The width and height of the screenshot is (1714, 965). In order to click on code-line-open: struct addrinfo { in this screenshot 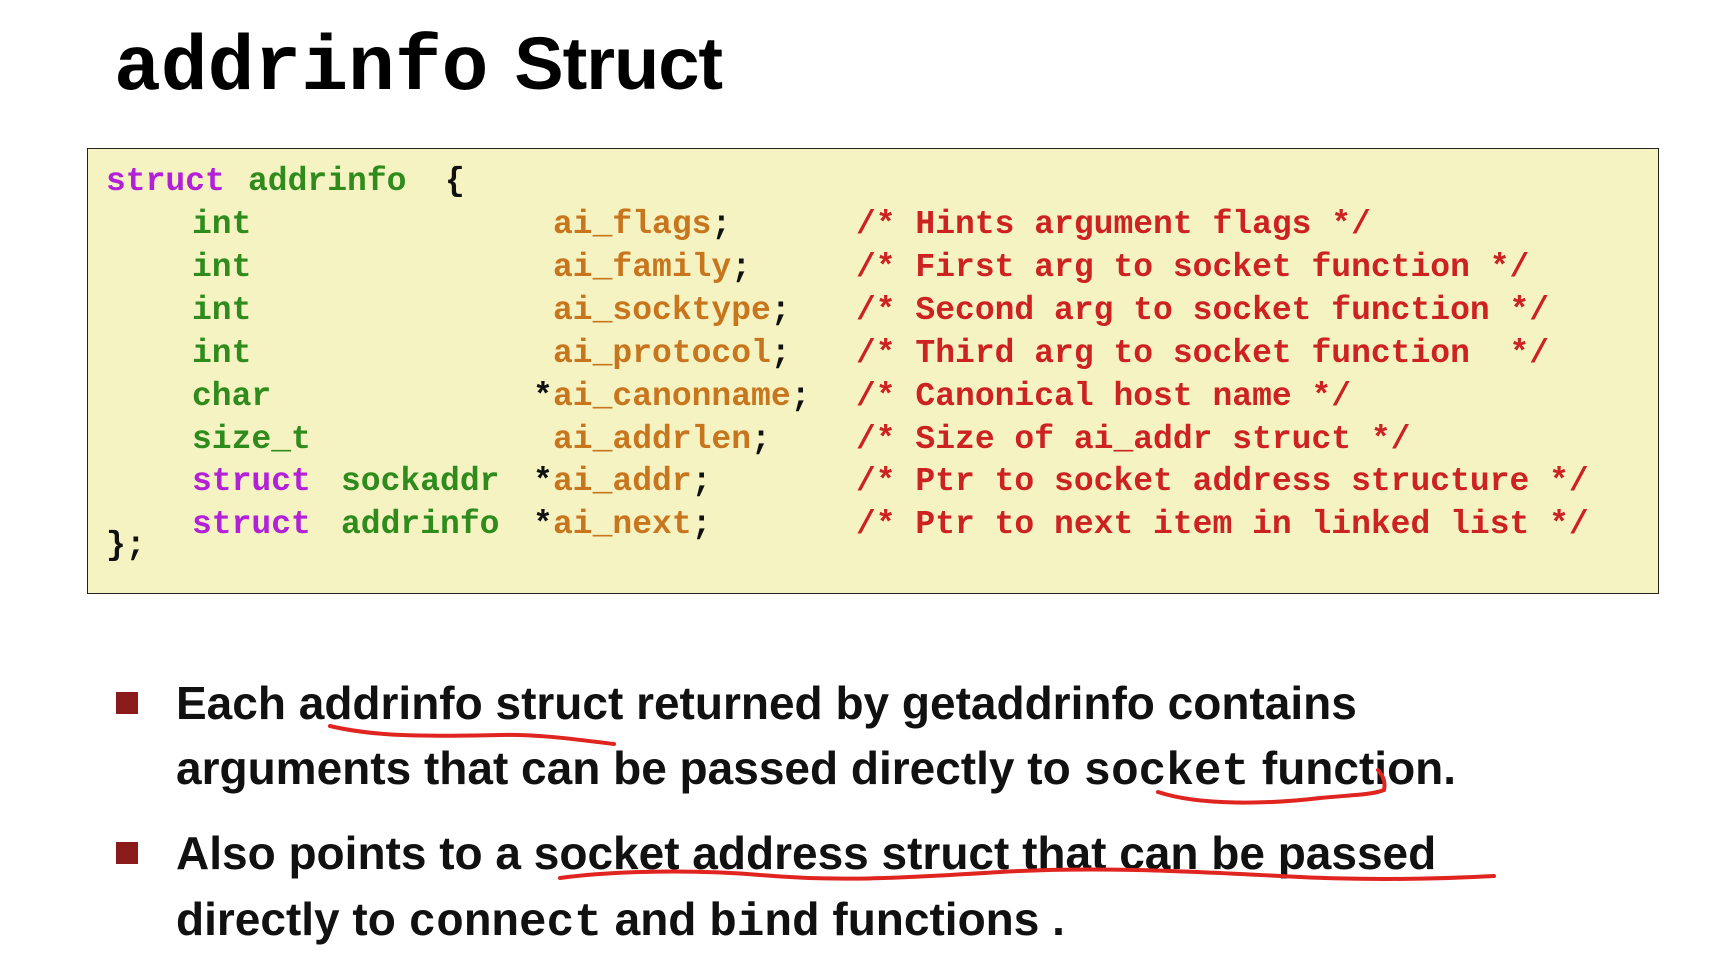, I will do `click(276, 182)`.